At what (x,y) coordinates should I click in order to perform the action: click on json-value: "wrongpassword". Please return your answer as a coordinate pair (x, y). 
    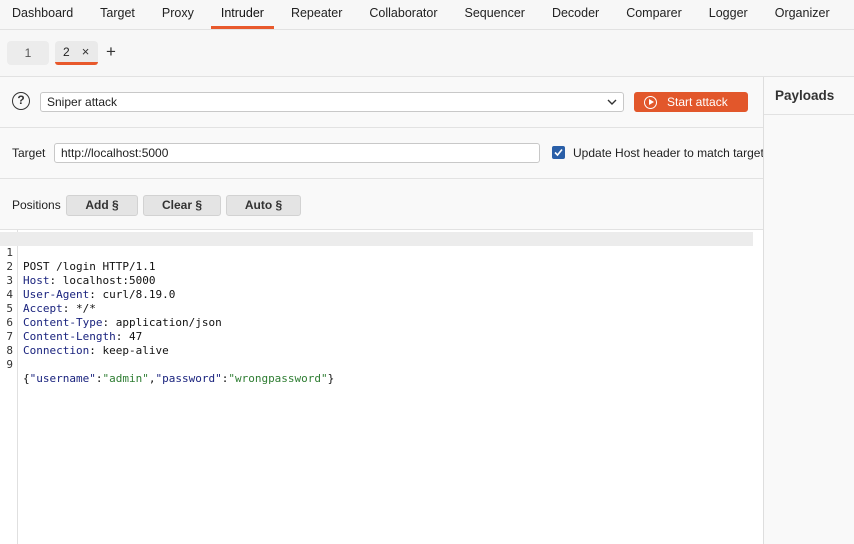
    Looking at the image, I should click on (278, 378).